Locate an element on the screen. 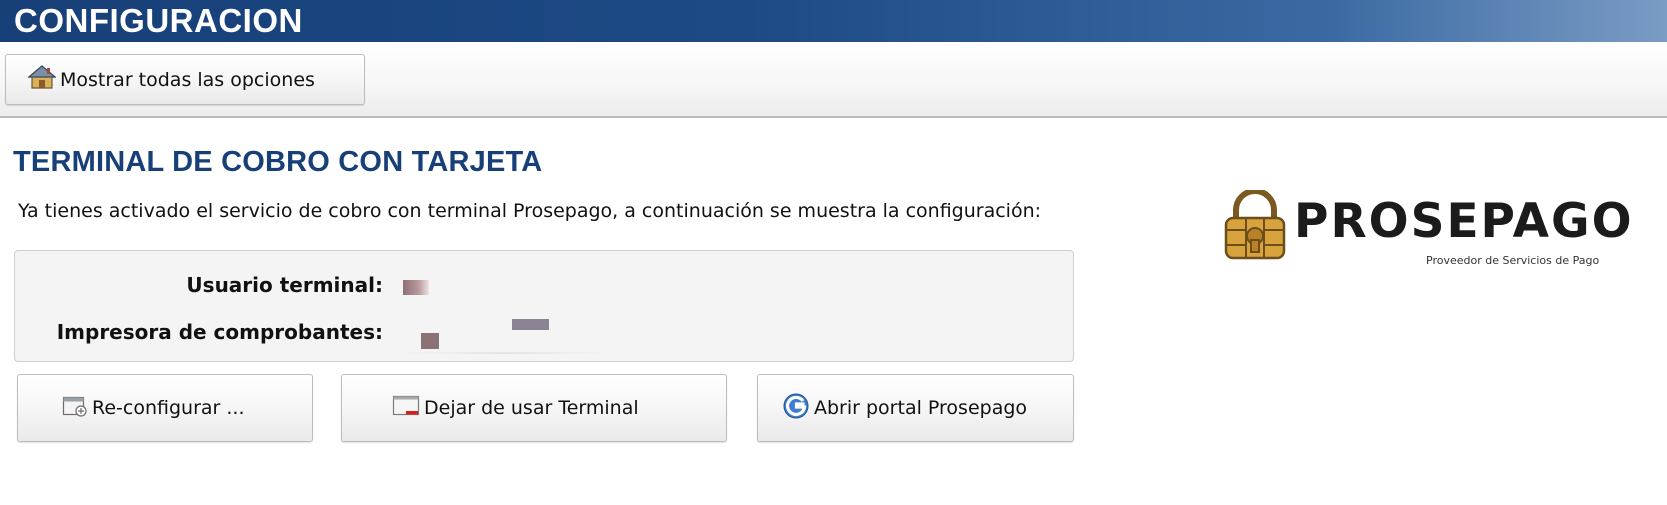 This screenshot has width=1667, height=505. padlock-chip-icon is located at coordinates (1255, 227).